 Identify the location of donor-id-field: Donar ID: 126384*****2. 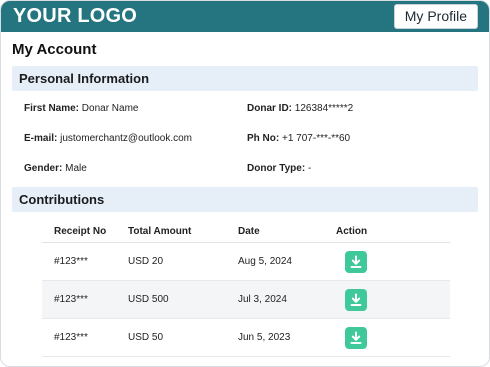
(368, 109).